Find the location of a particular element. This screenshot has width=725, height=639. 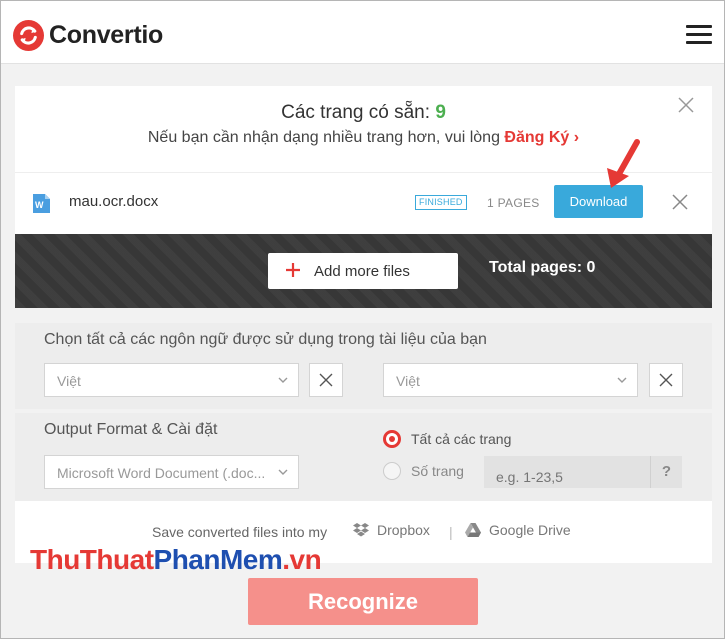

recognize-button: Recognize is located at coordinates (363, 601).